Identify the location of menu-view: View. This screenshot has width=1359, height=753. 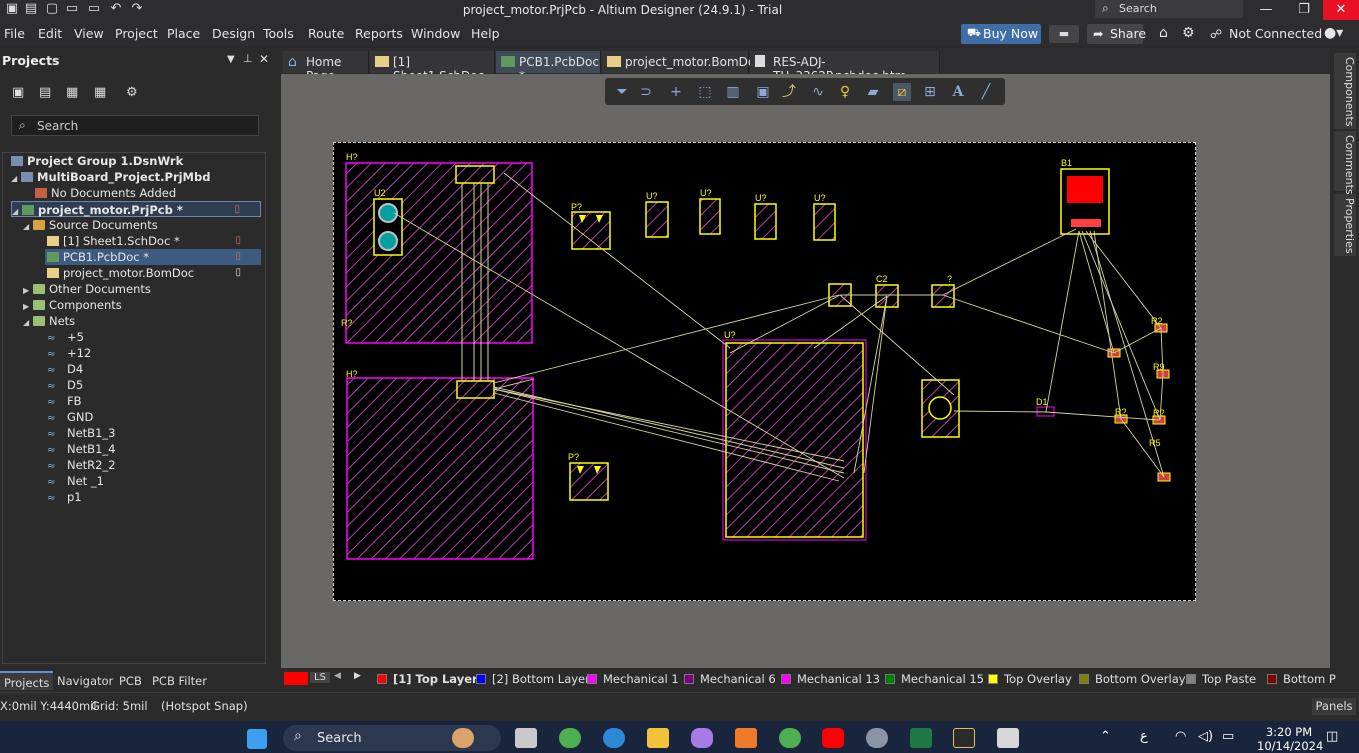
(89, 33).